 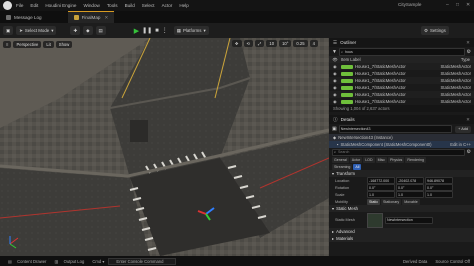 I want to click on category-misc: Misc, so click(x=381, y=159).